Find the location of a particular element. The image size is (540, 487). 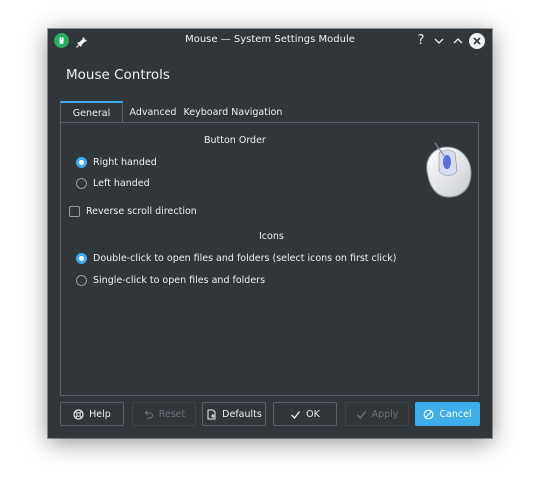

context-help-button: ? is located at coordinates (421, 41).